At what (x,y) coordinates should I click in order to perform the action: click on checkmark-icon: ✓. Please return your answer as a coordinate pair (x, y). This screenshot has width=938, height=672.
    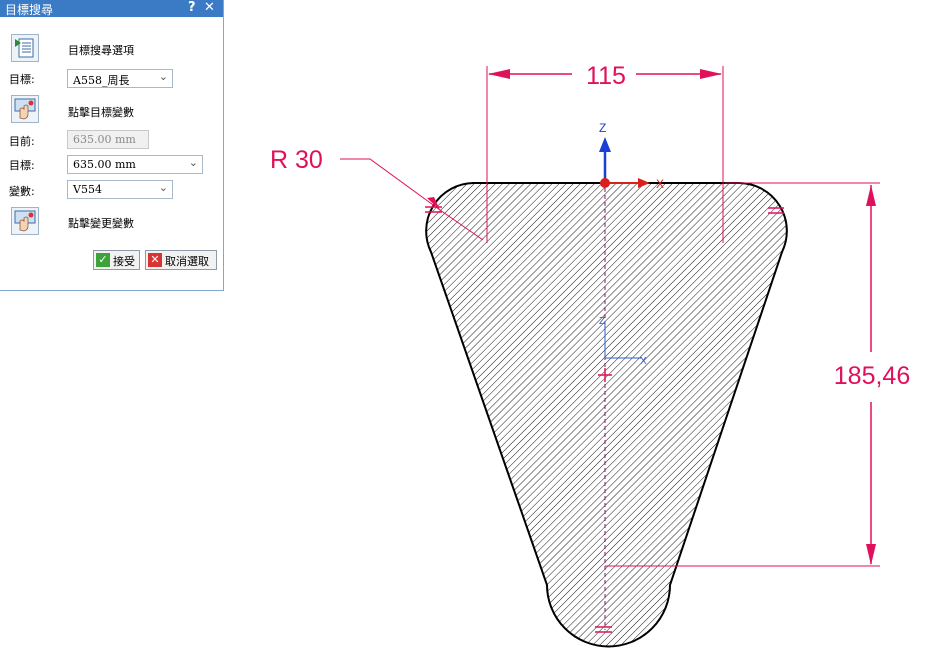
    Looking at the image, I should click on (103, 260).